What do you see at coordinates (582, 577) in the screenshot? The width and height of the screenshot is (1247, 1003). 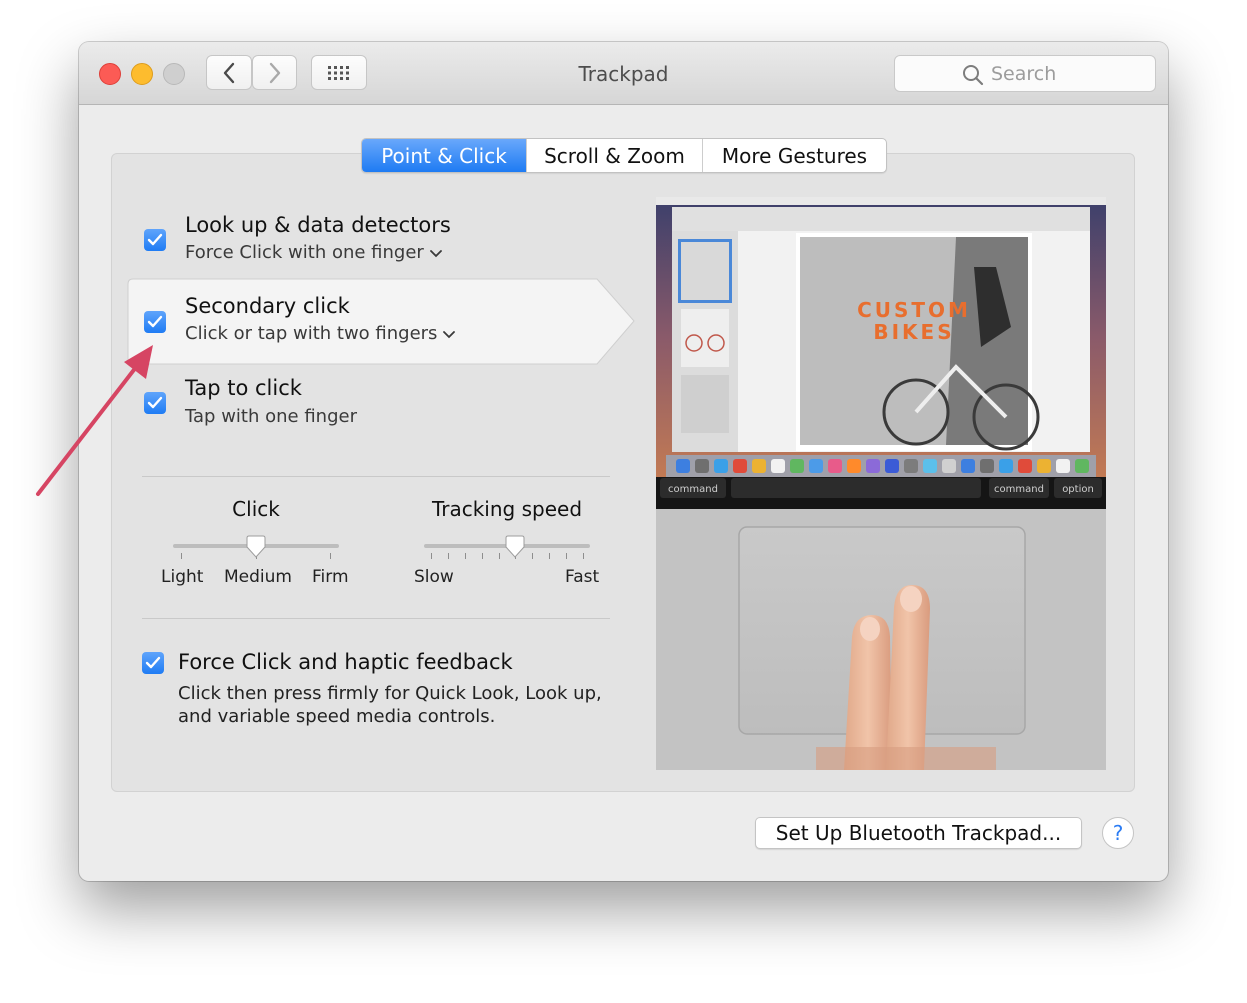 I see `tracking-label-fast: Fast` at bounding box center [582, 577].